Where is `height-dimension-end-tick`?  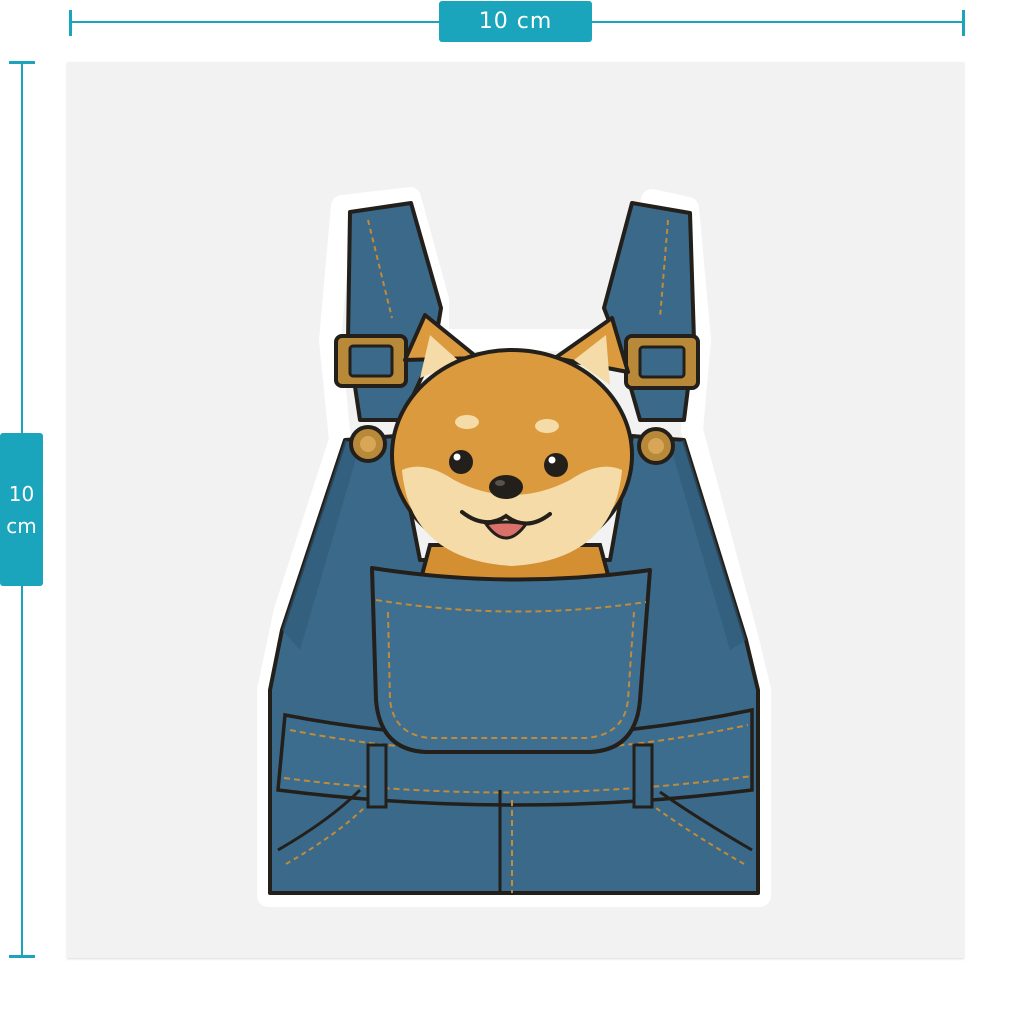
height-dimension-end-tick is located at coordinates (22, 956).